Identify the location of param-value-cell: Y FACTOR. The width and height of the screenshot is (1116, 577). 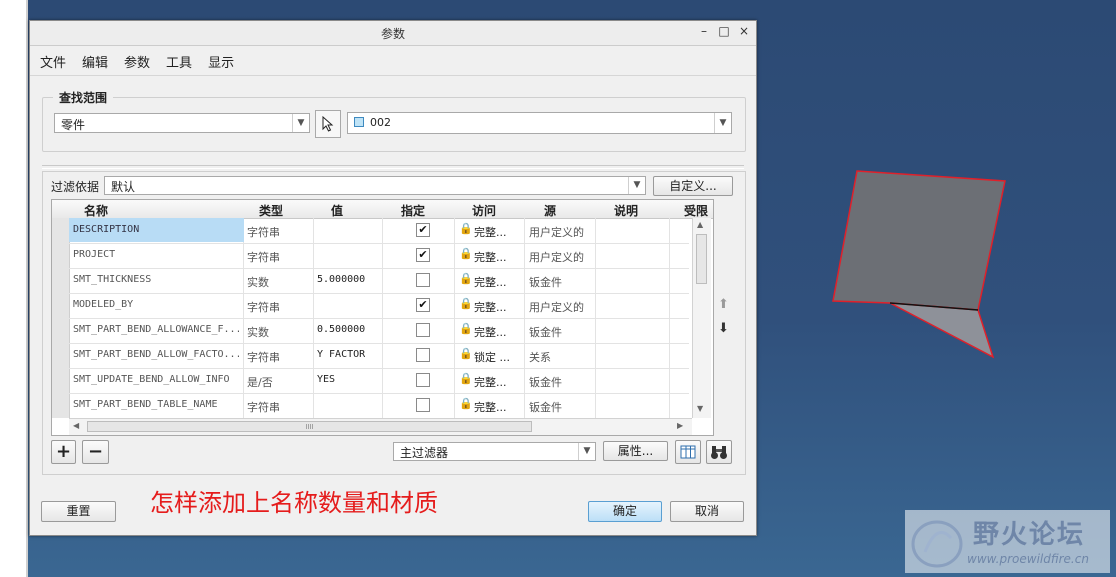
(341, 354).